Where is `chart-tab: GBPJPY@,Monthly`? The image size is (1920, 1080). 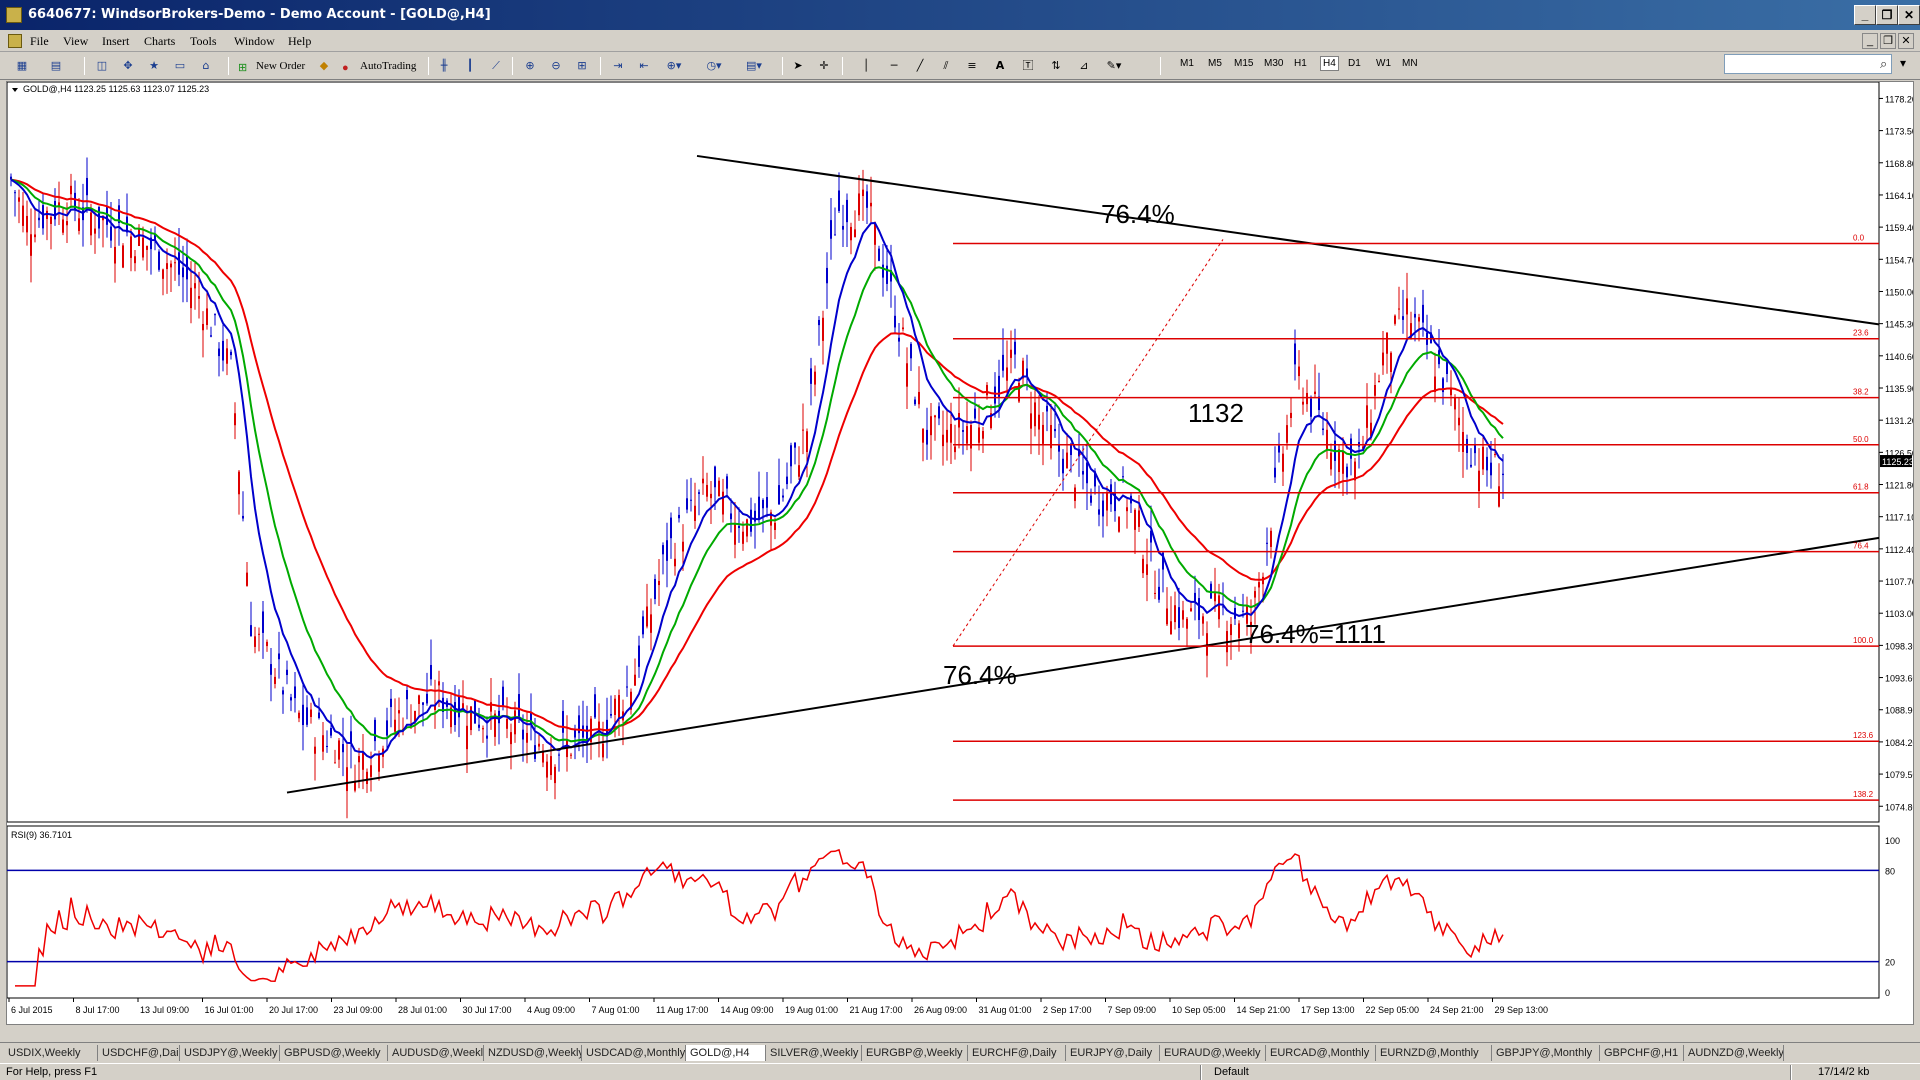
chart-tab: GBPJPY@,Monthly is located at coordinates (1546, 1053).